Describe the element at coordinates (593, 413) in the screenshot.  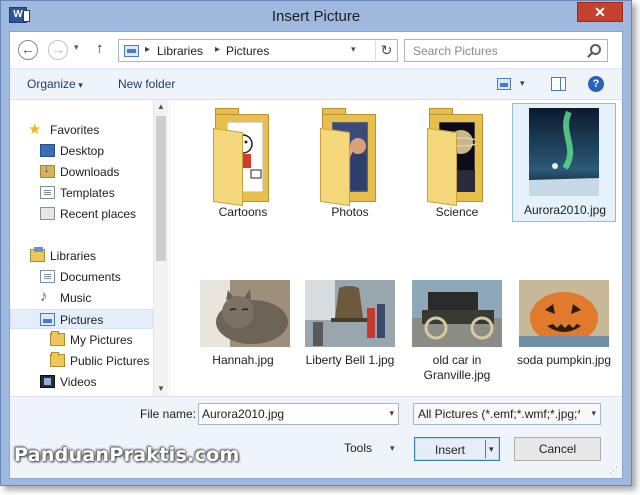
I see `file-type-dropdown-icon: ▾` at that location.